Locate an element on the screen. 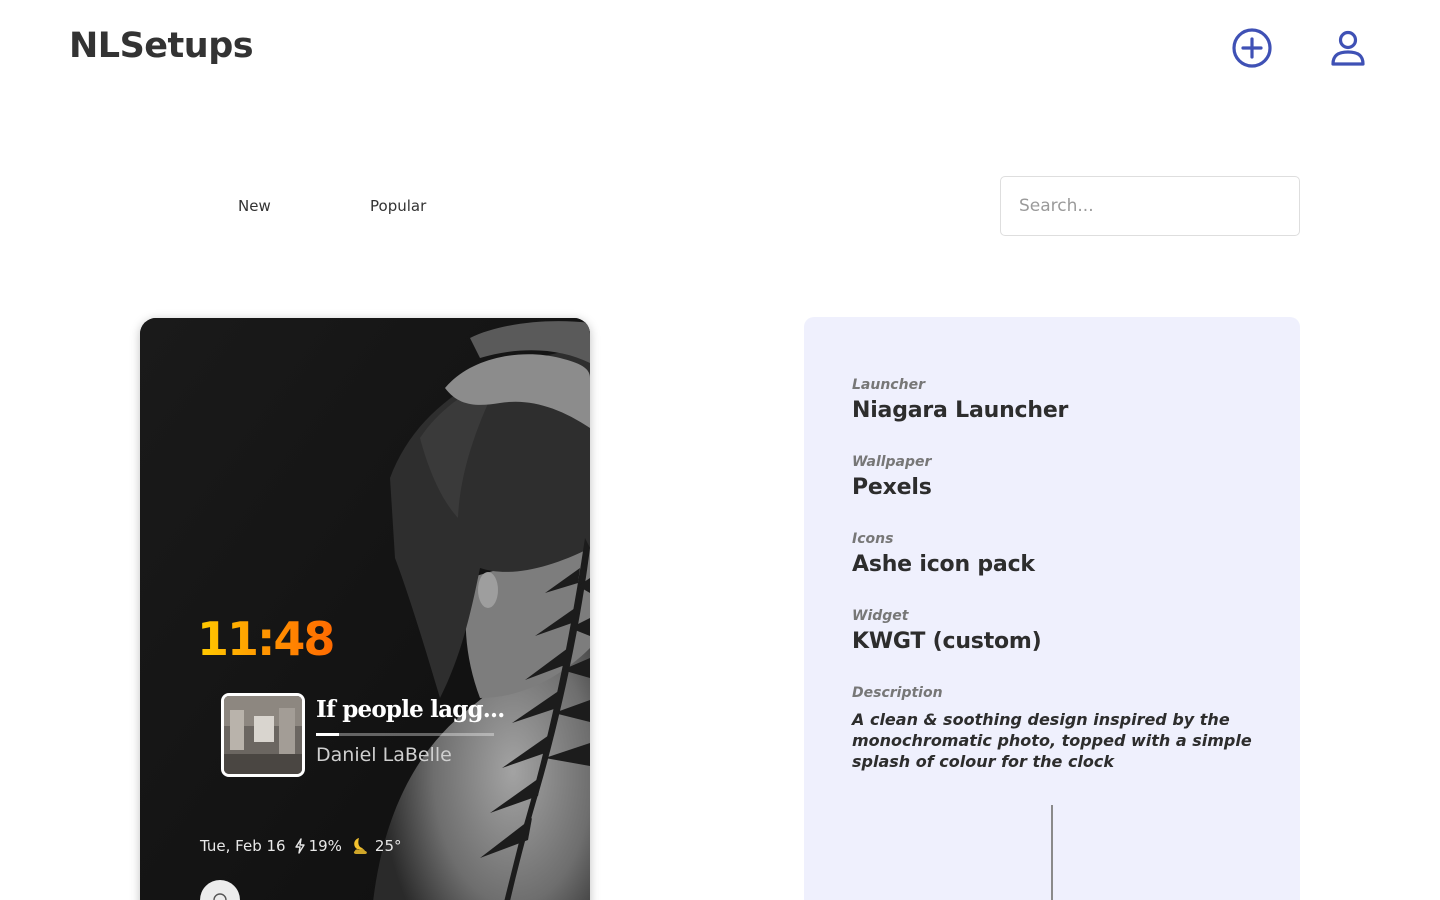 The height and width of the screenshot is (900, 1440). album-art is located at coordinates (263, 735).